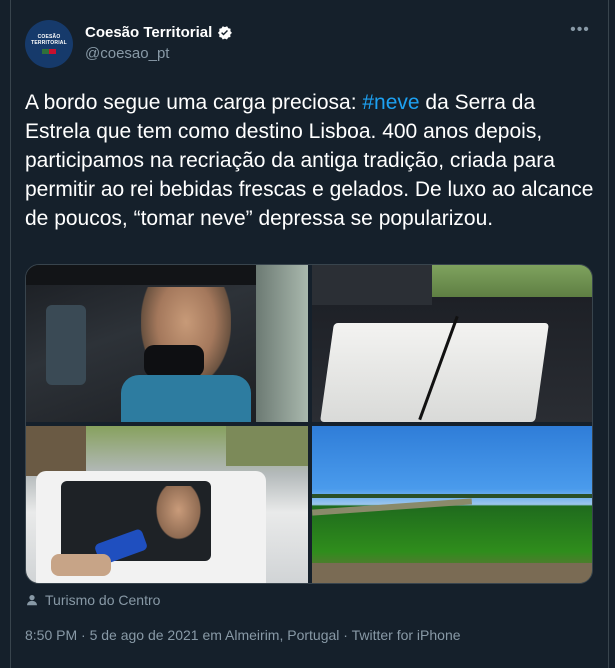  What do you see at coordinates (390, 102) in the screenshot?
I see `hashtag-link: #neve` at bounding box center [390, 102].